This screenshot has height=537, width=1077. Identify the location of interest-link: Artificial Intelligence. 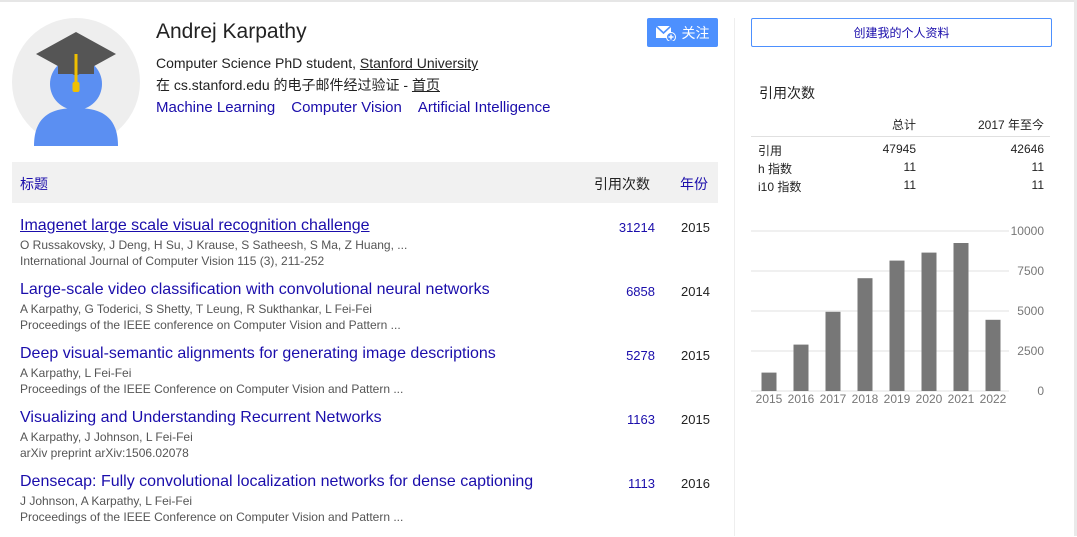
(484, 107).